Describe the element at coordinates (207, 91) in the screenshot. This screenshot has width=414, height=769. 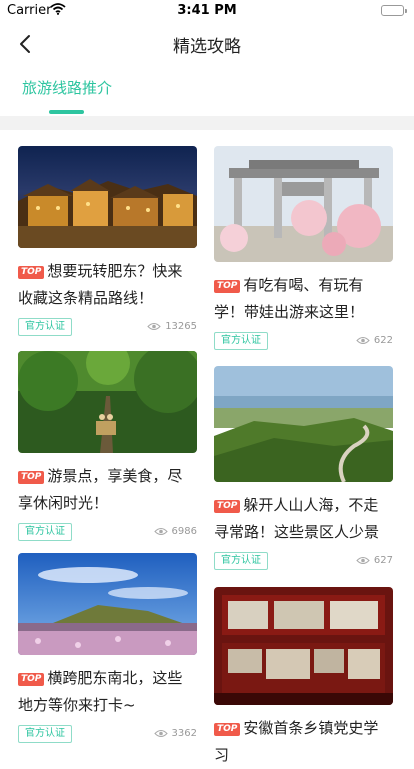
I see `tab-bar: 旅游线路推介` at that location.